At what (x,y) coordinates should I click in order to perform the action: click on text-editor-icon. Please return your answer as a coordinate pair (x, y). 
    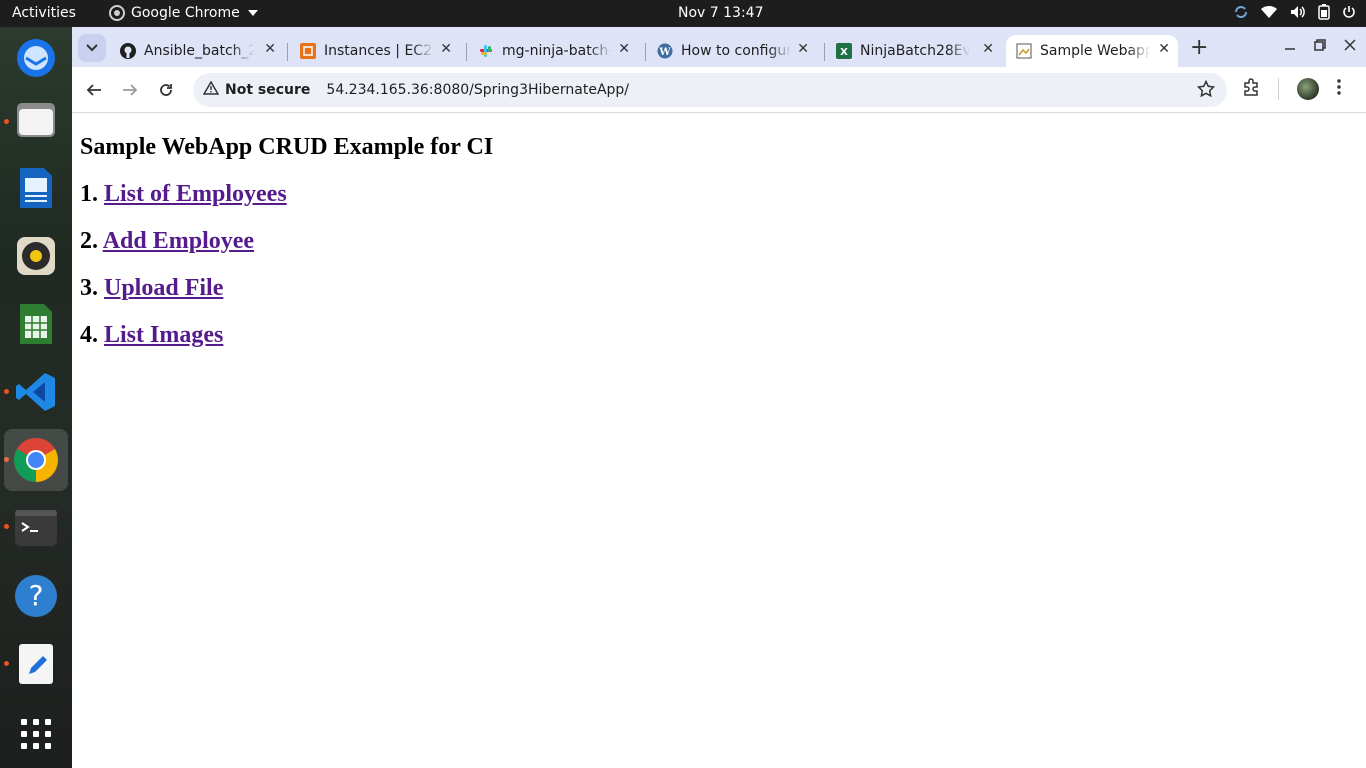
    Looking at the image, I should click on (36, 664).